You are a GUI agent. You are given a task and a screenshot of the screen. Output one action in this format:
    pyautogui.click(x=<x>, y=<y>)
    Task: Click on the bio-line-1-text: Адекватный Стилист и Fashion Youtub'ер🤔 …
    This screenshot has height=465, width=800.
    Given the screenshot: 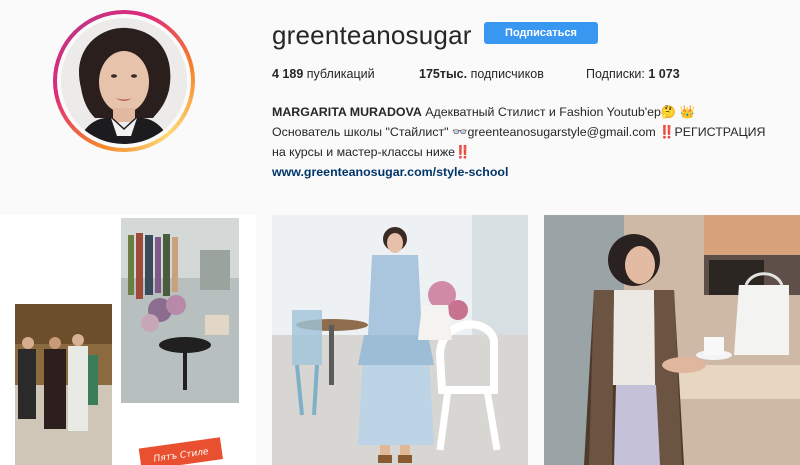 What is the action you would take?
    pyautogui.click(x=558, y=112)
    